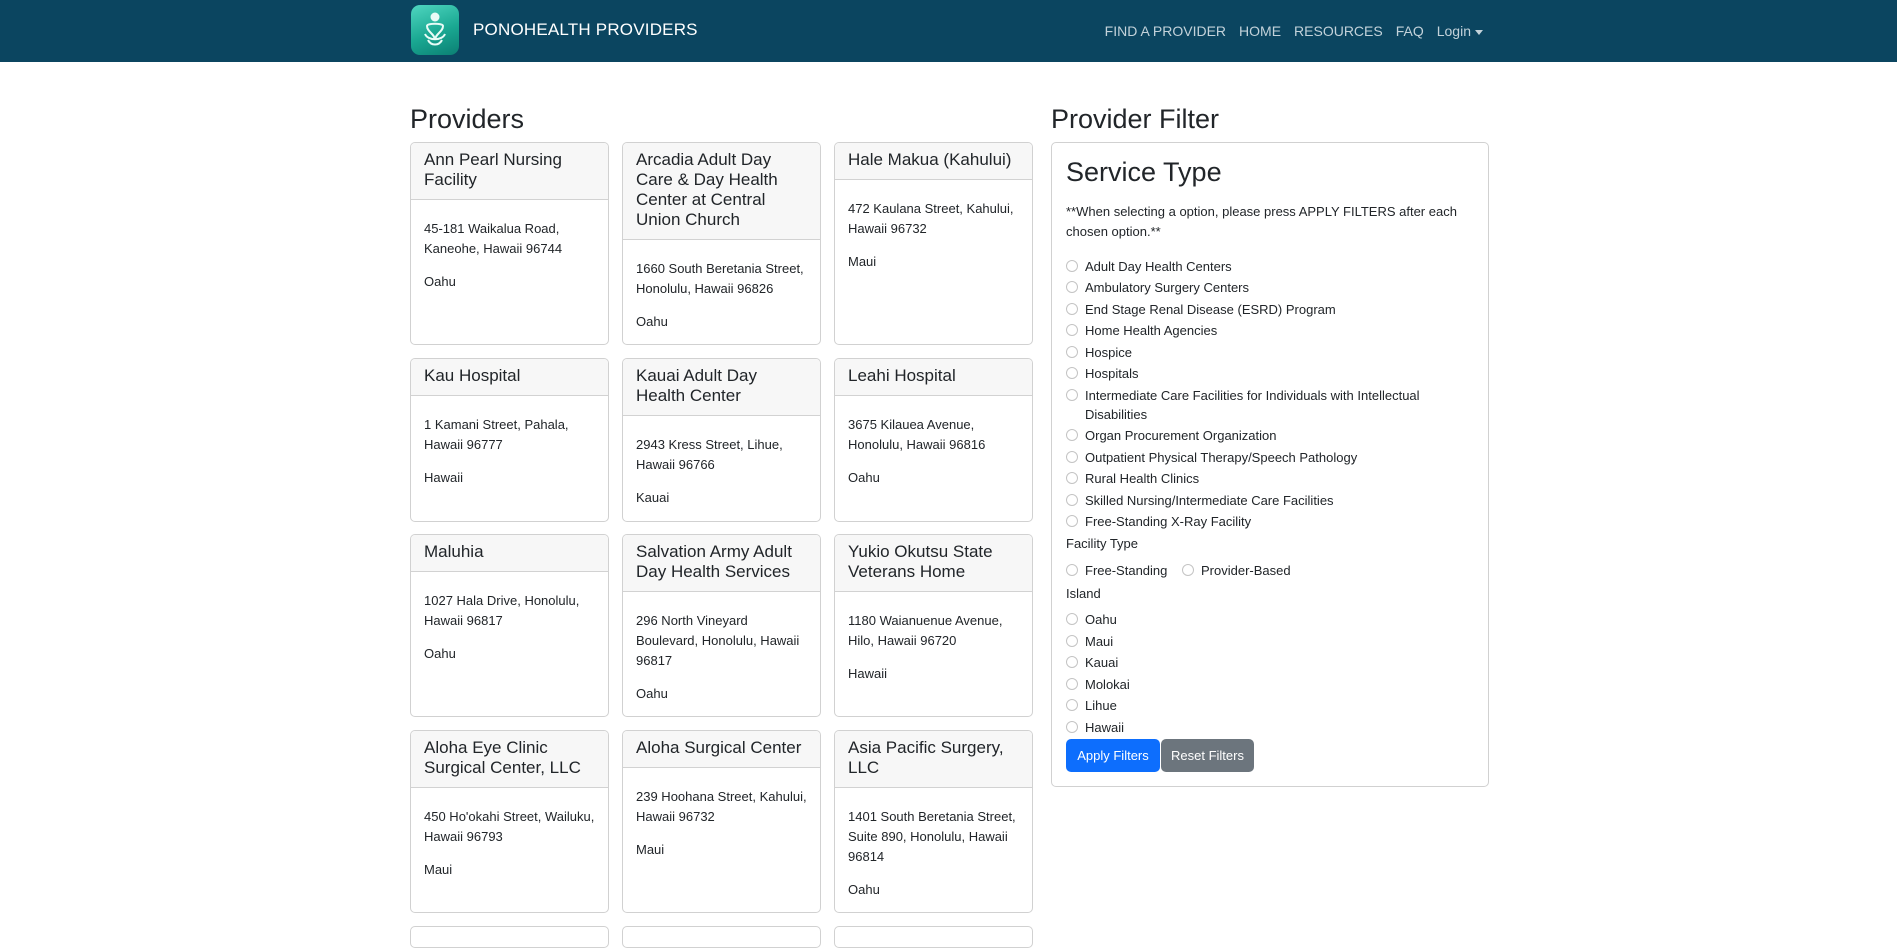 The width and height of the screenshot is (1897, 948). I want to click on providers-title: Providers, so click(467, 119).